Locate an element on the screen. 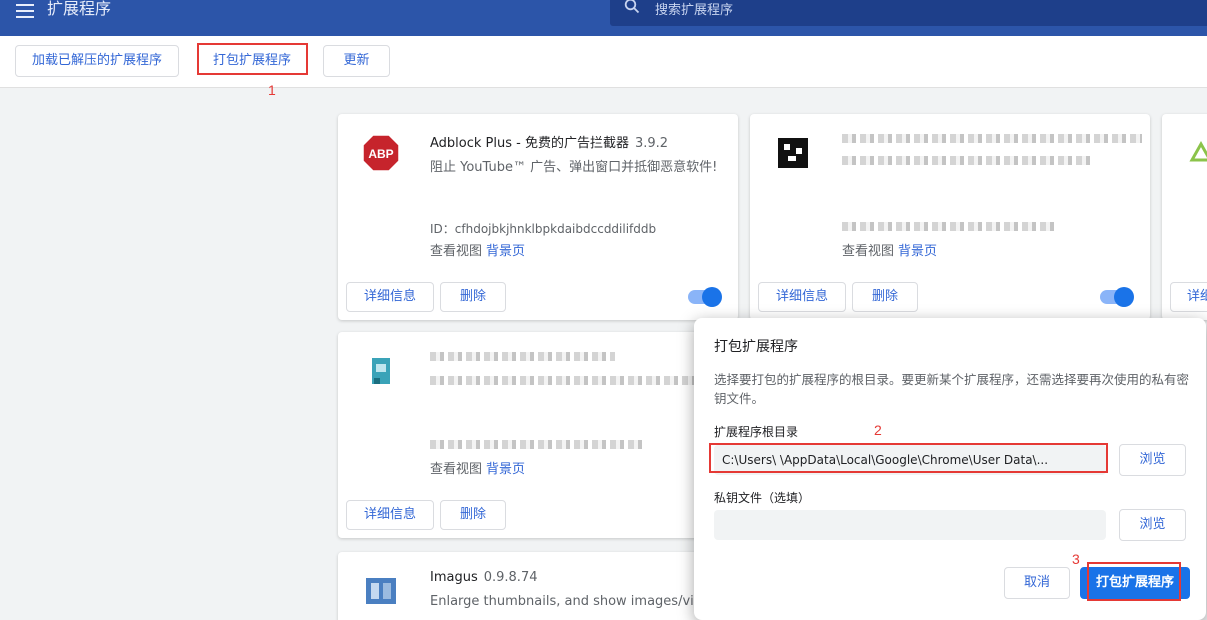 This screenshot has height=620, width=1207. private-key-label: 私钥文件（选填） is located at coordinates (762, 498).